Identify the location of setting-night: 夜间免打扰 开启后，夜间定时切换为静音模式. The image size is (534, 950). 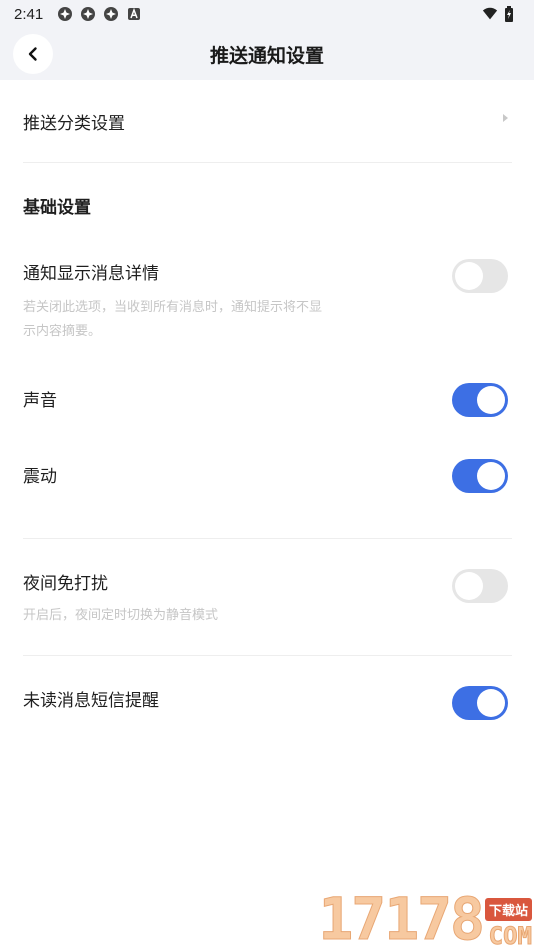
(267, 597).